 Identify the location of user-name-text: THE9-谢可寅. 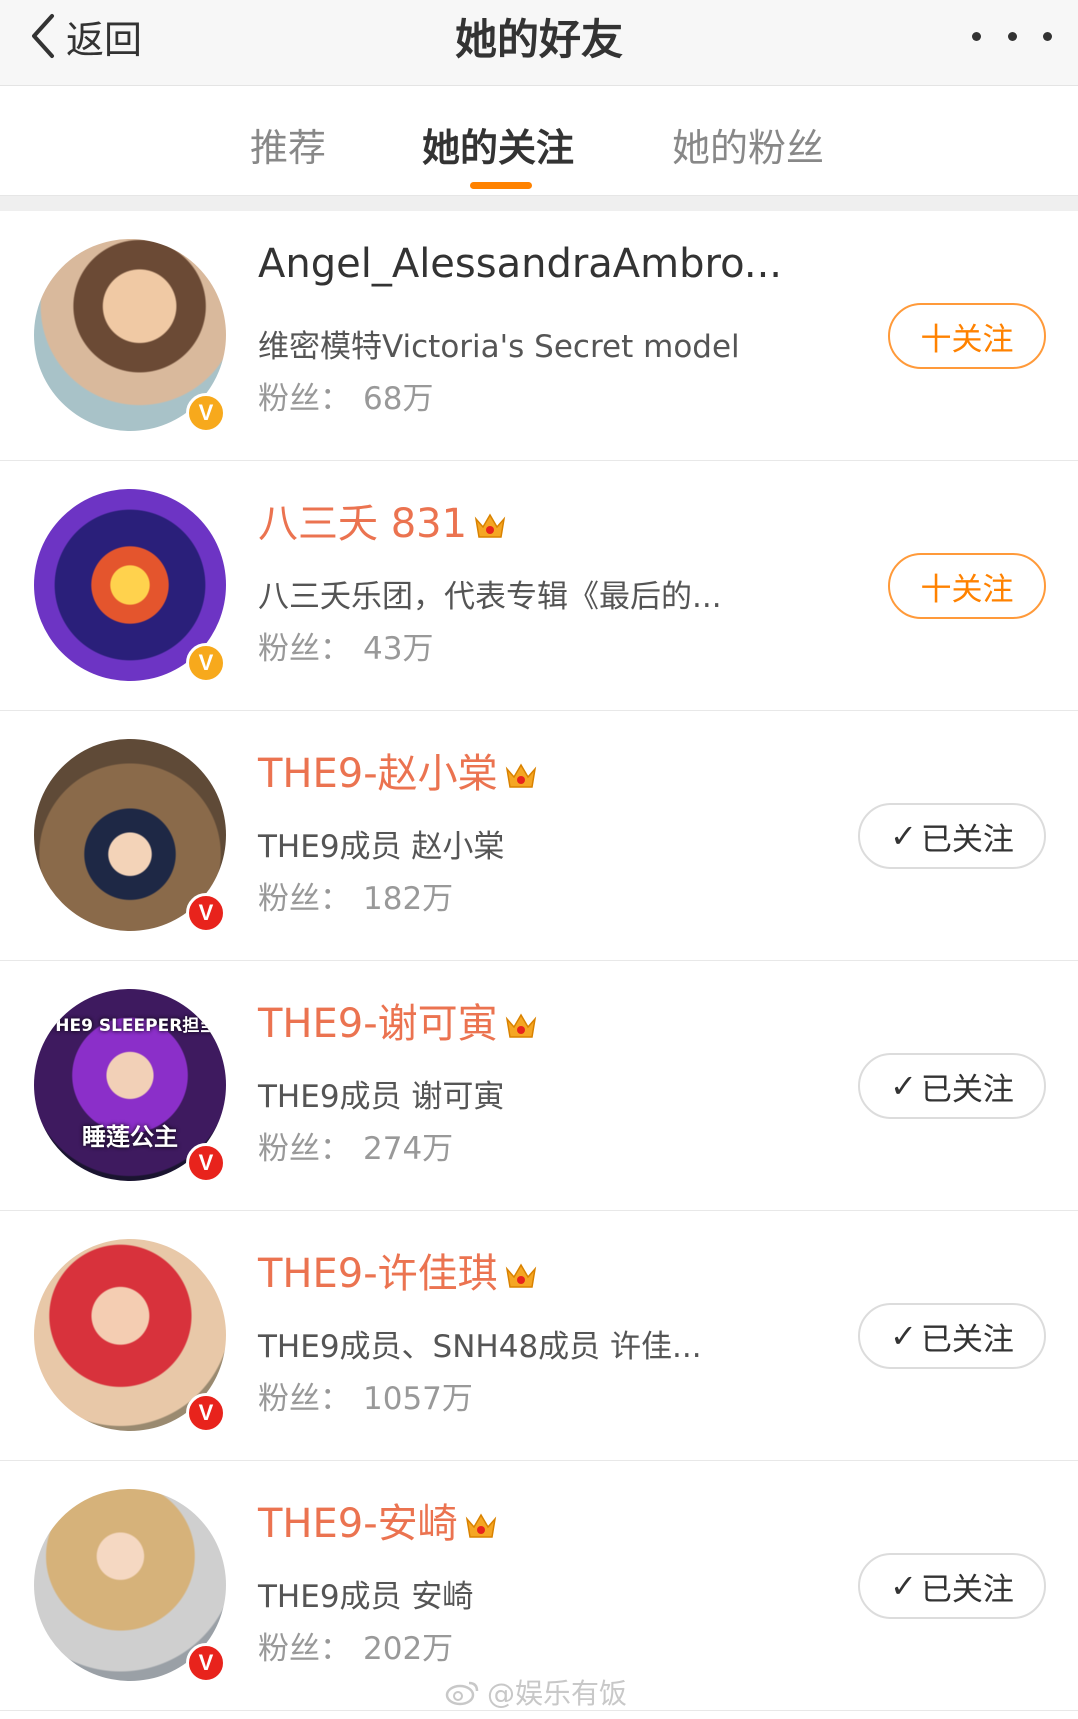
(378, 1024).